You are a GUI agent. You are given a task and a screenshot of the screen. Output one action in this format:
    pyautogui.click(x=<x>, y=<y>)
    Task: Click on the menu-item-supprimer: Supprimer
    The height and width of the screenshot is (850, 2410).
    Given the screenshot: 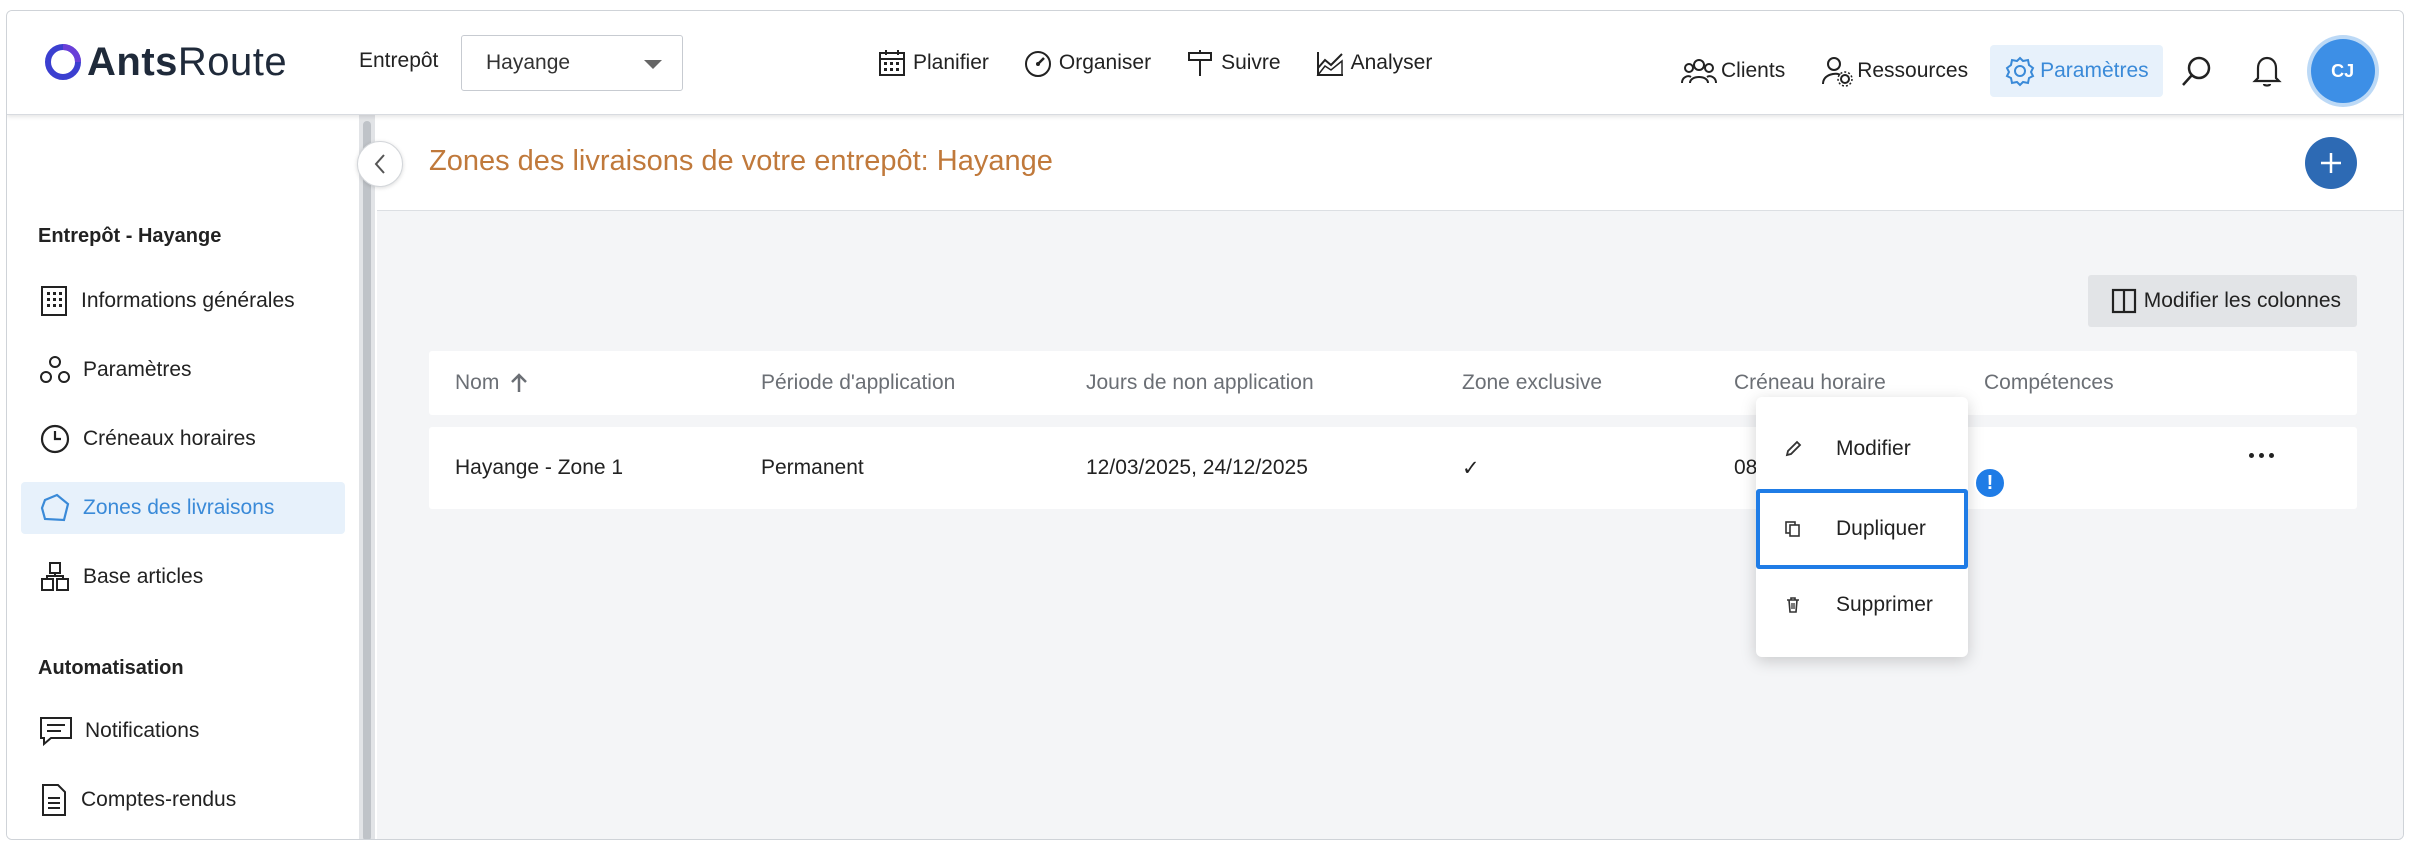 What is the action you would take?
    pyautogui.click(x=1862, y=605)
    